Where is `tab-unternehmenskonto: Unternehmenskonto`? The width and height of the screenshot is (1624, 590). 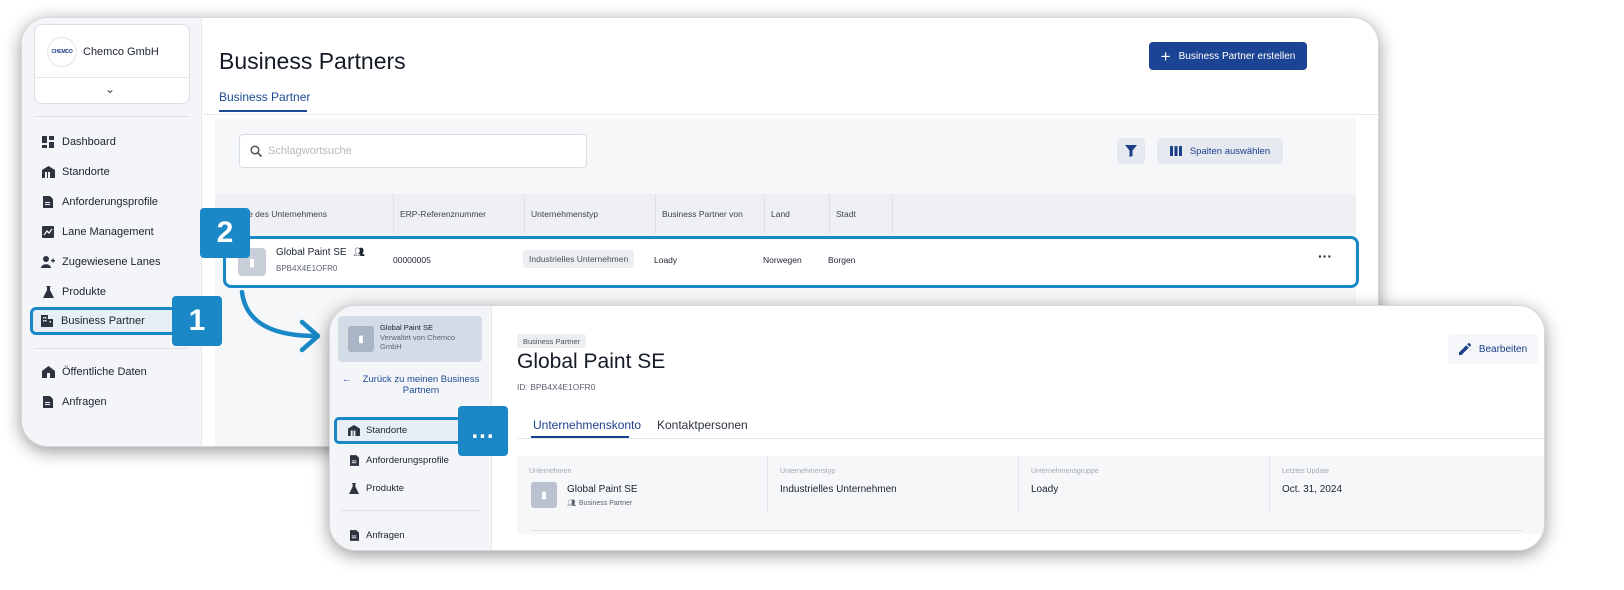 tab-unternehmenskonto: Unternehmenskonto is located at coordinates (587, 425).